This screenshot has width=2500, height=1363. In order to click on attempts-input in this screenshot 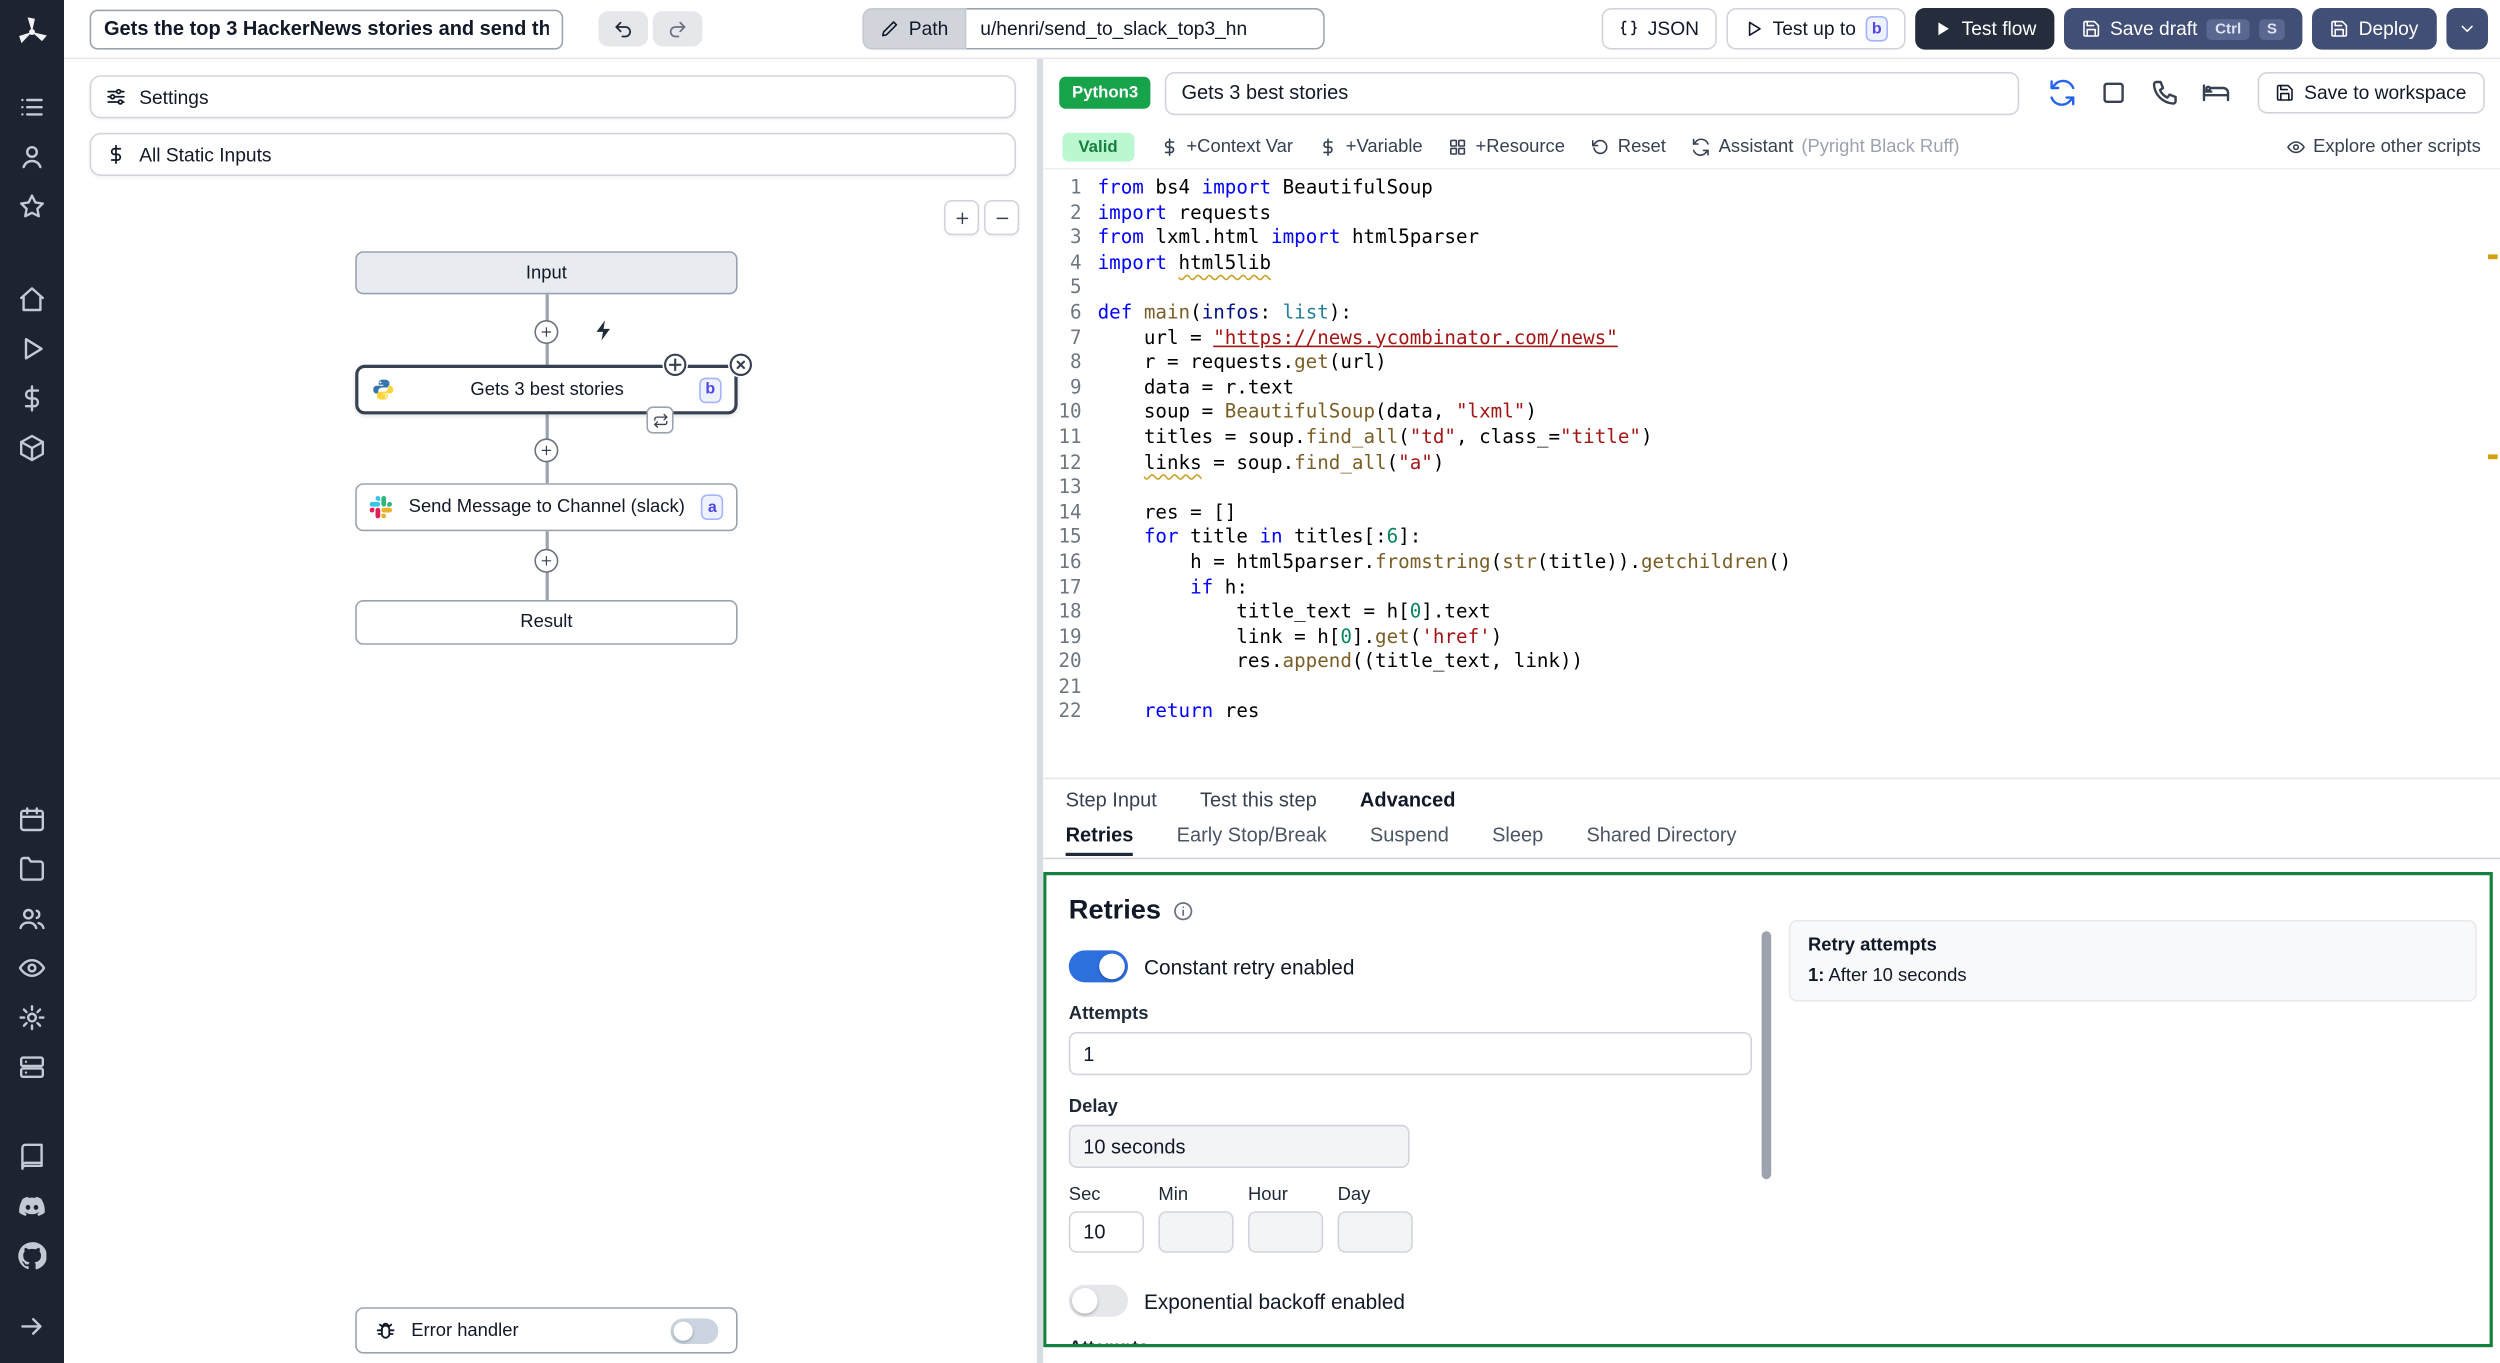, I will do `click(1410, 1054)`.